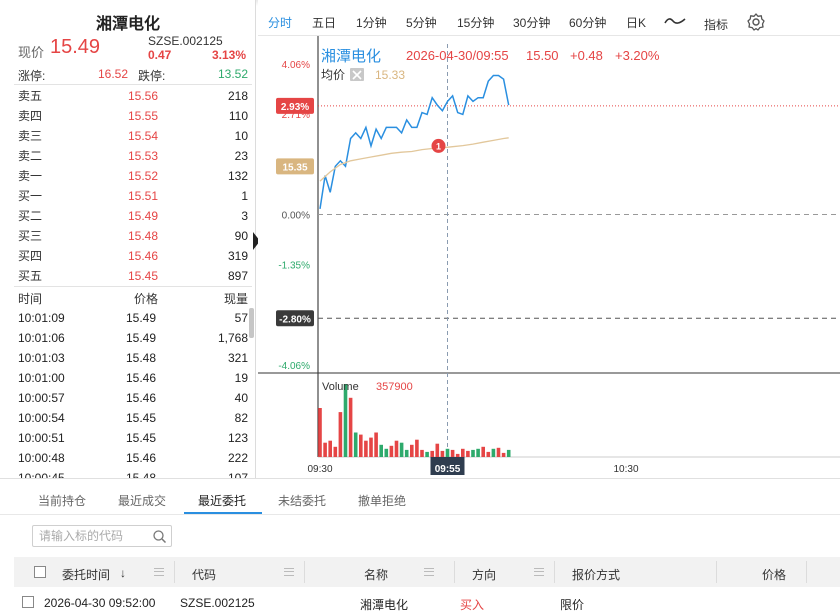  I want to click on stock-name: 湘潭电化, so click(127, 24).